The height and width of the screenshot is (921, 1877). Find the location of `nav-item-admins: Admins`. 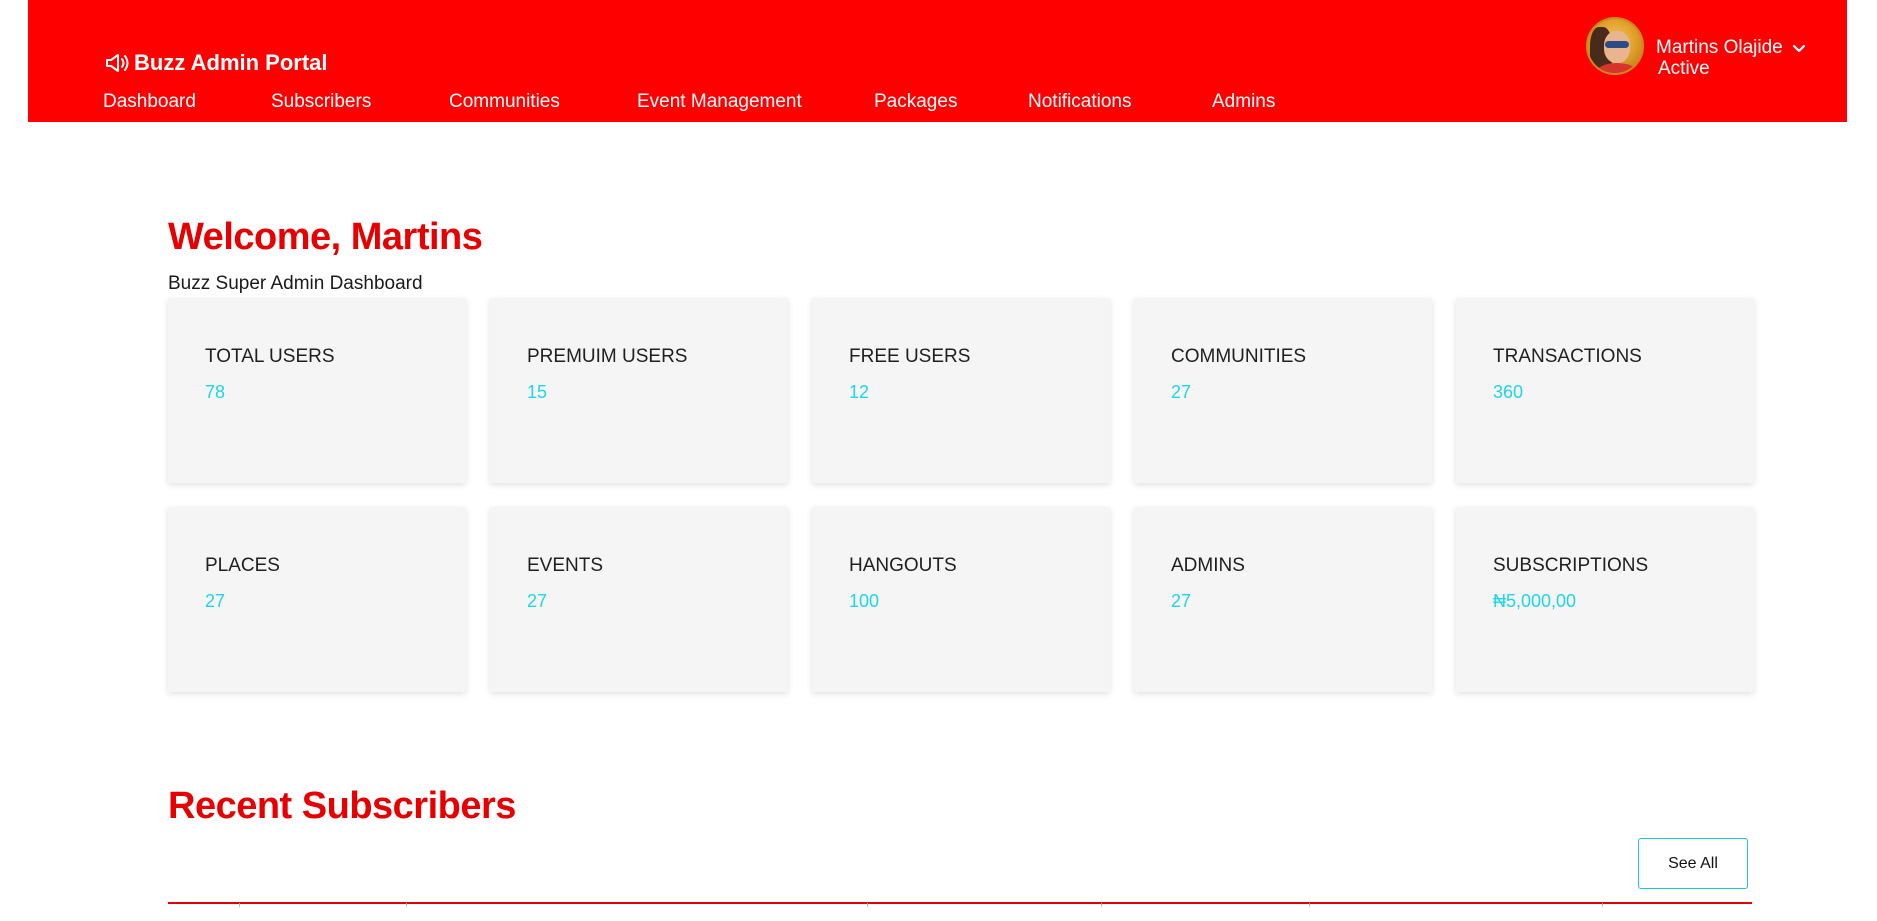

nav-item-admins: Admins is located at coordinates (1243, 102).